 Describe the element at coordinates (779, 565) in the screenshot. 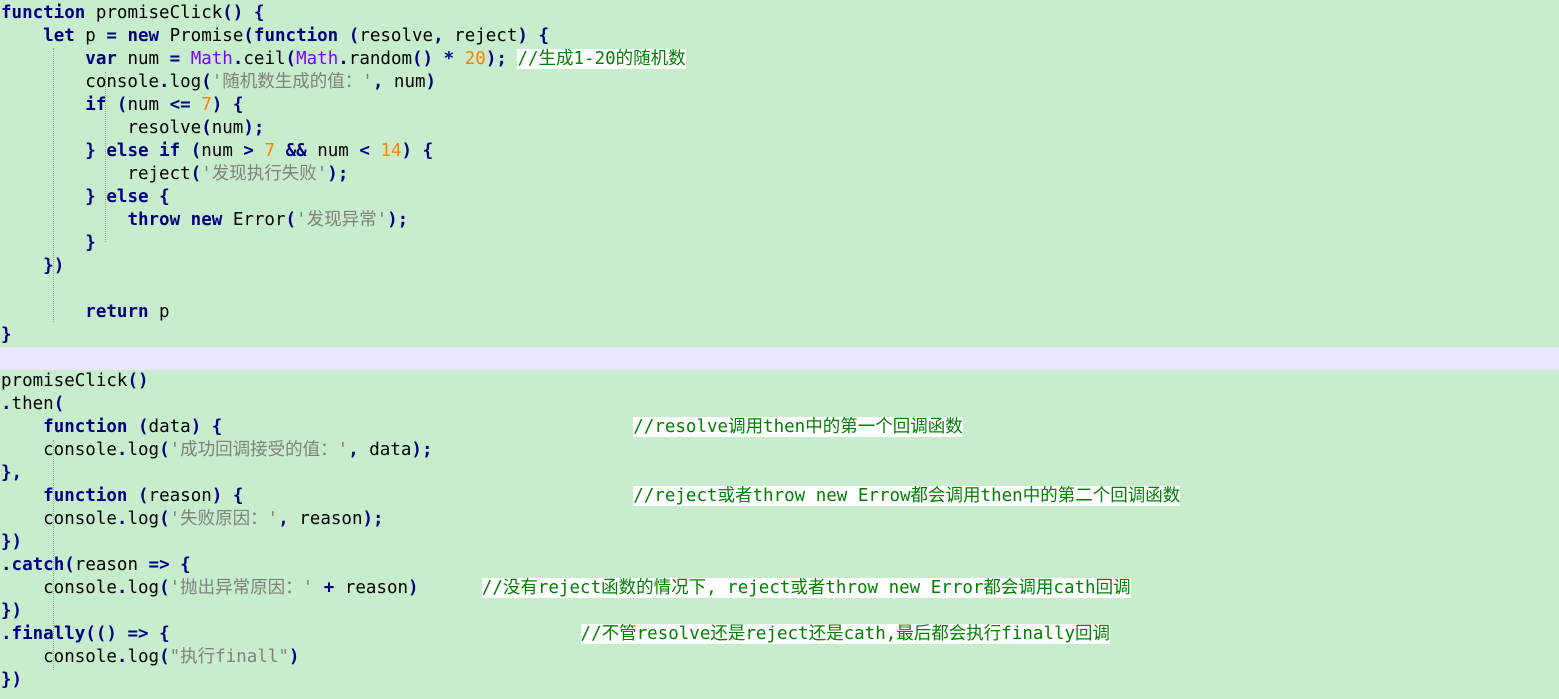

I see `code-line: .catch(reason => {` at that location.